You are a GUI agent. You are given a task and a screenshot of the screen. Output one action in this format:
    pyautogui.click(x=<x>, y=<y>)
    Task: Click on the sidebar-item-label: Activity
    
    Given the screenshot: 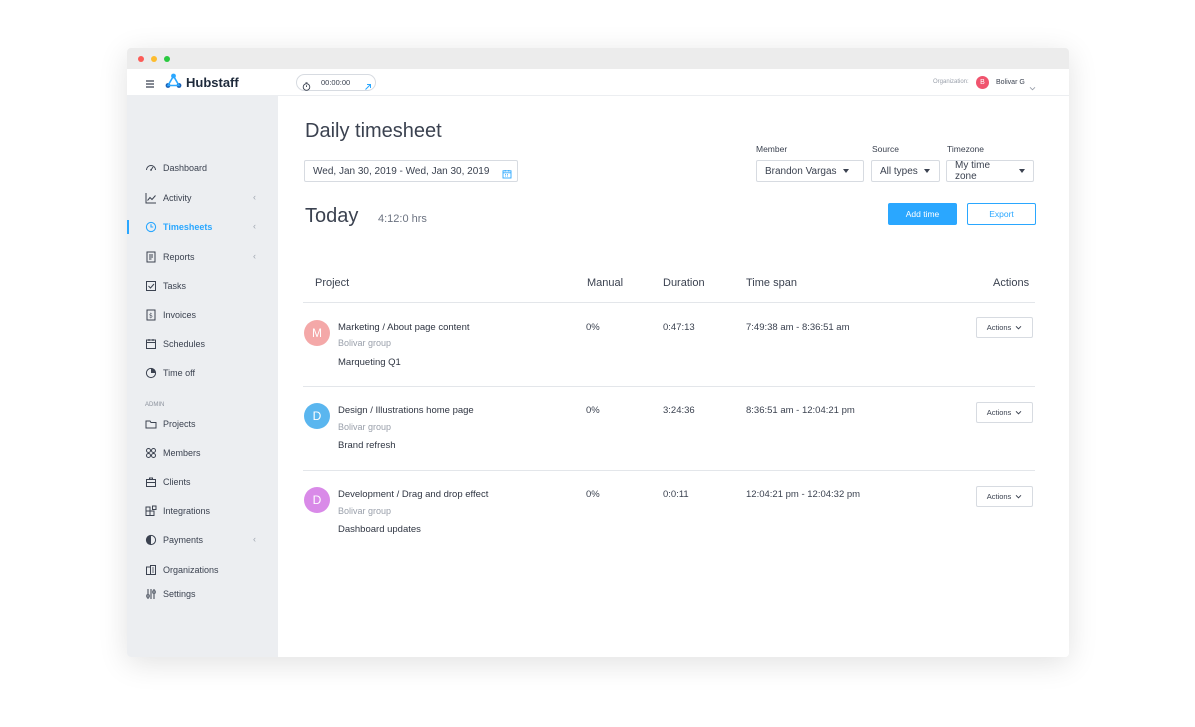 What is the action you would take?
    pyautogui.click(x=177, y=198)
    